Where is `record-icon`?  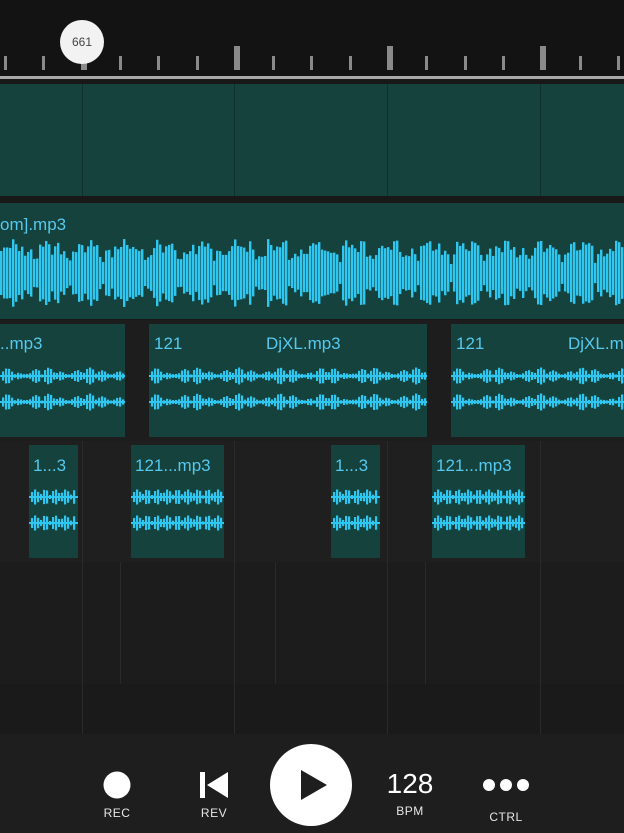 record-icon is located at coordinates (117, 785).